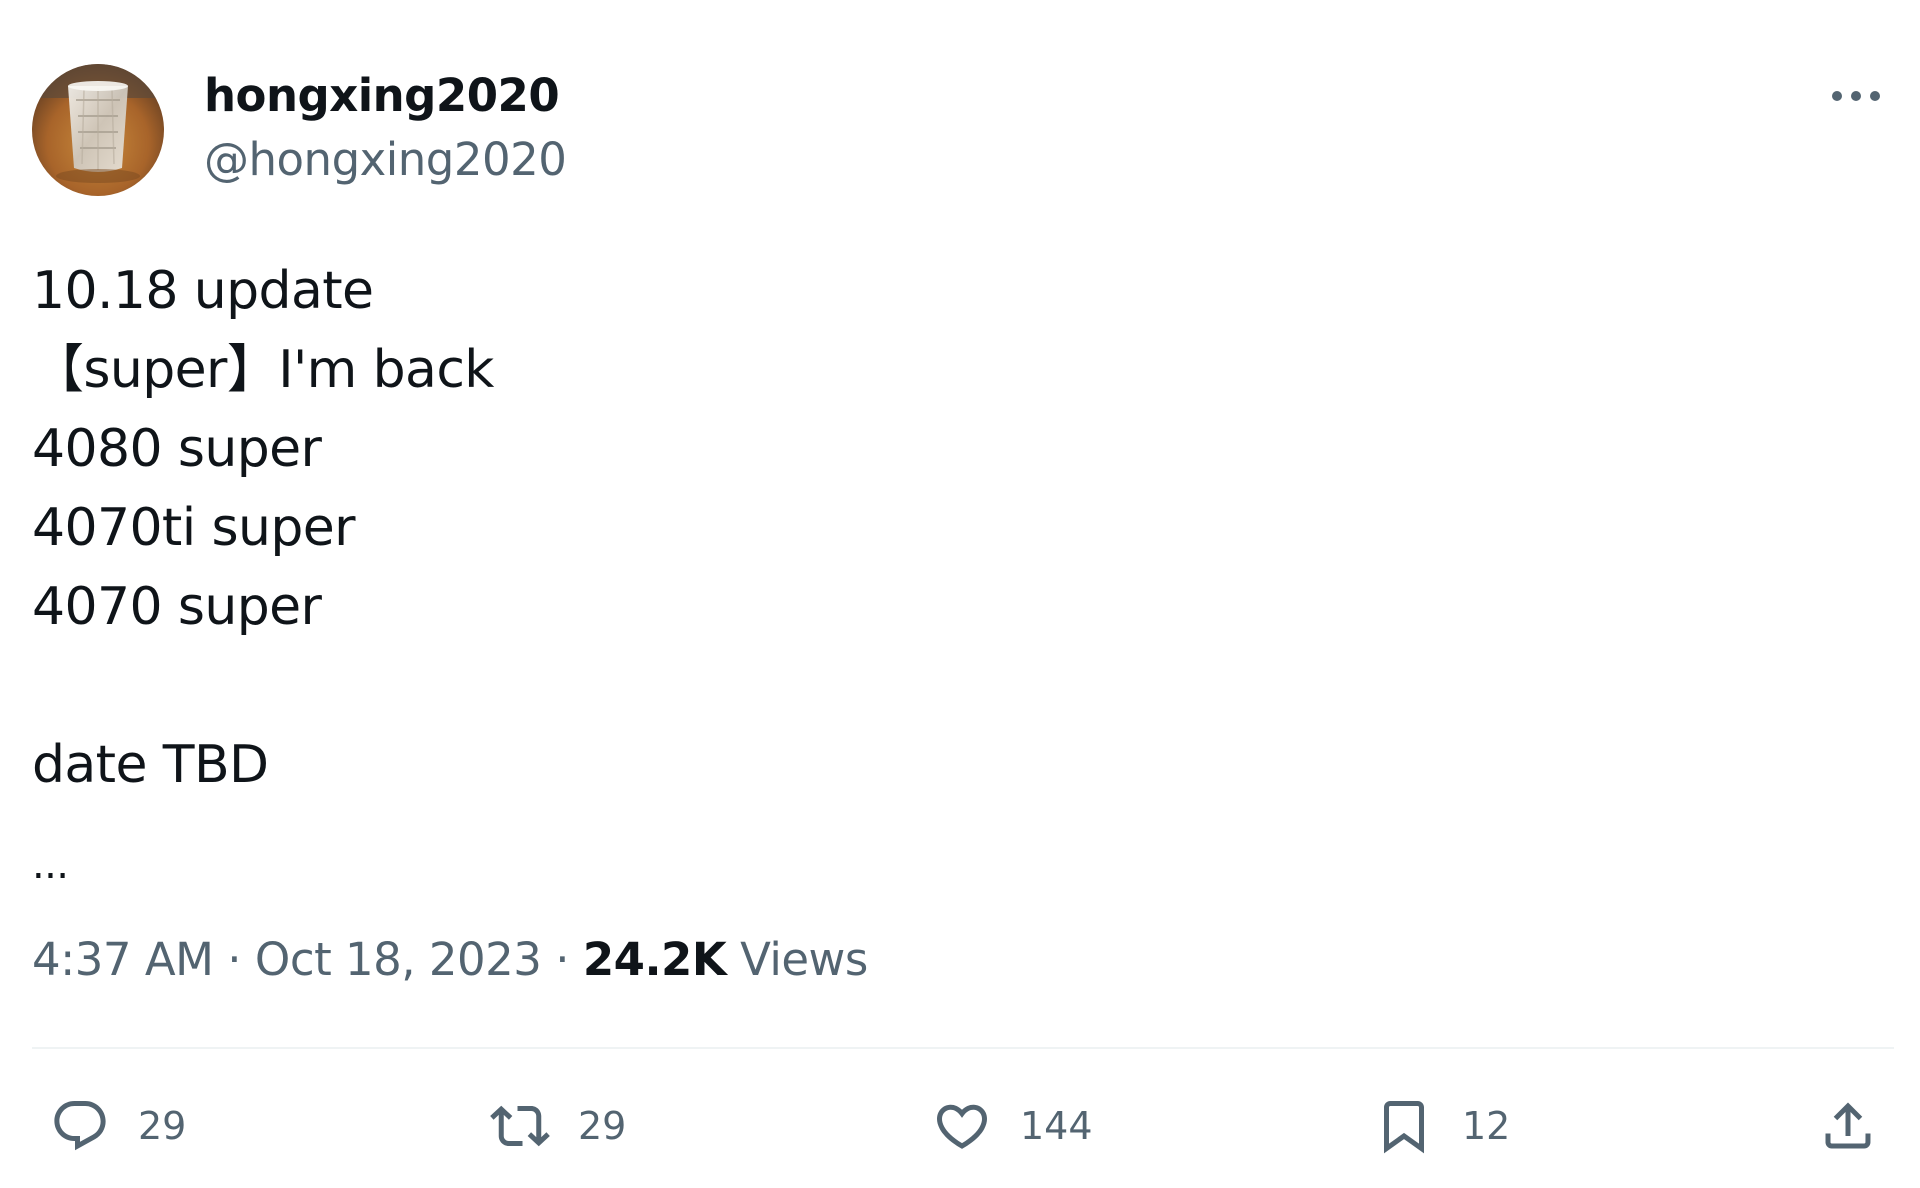 The height and width of the screenshot is (1188, 1920). I want to click on reply-button: 29, so click(112, 1126).